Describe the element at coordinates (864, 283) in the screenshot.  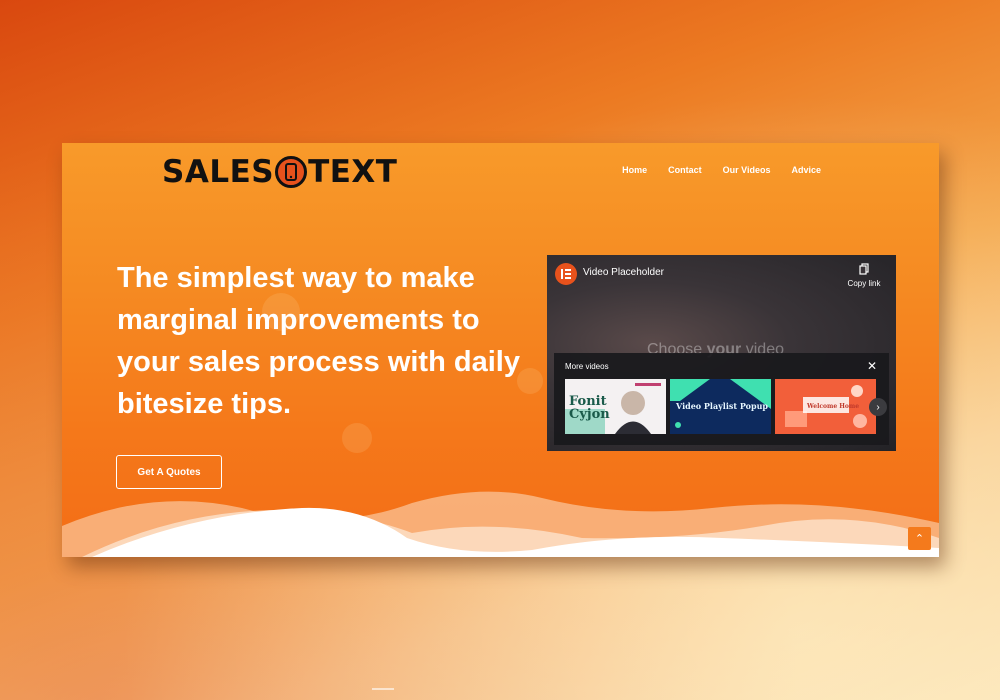
I see `copy-link-label: Copy link` at that location.